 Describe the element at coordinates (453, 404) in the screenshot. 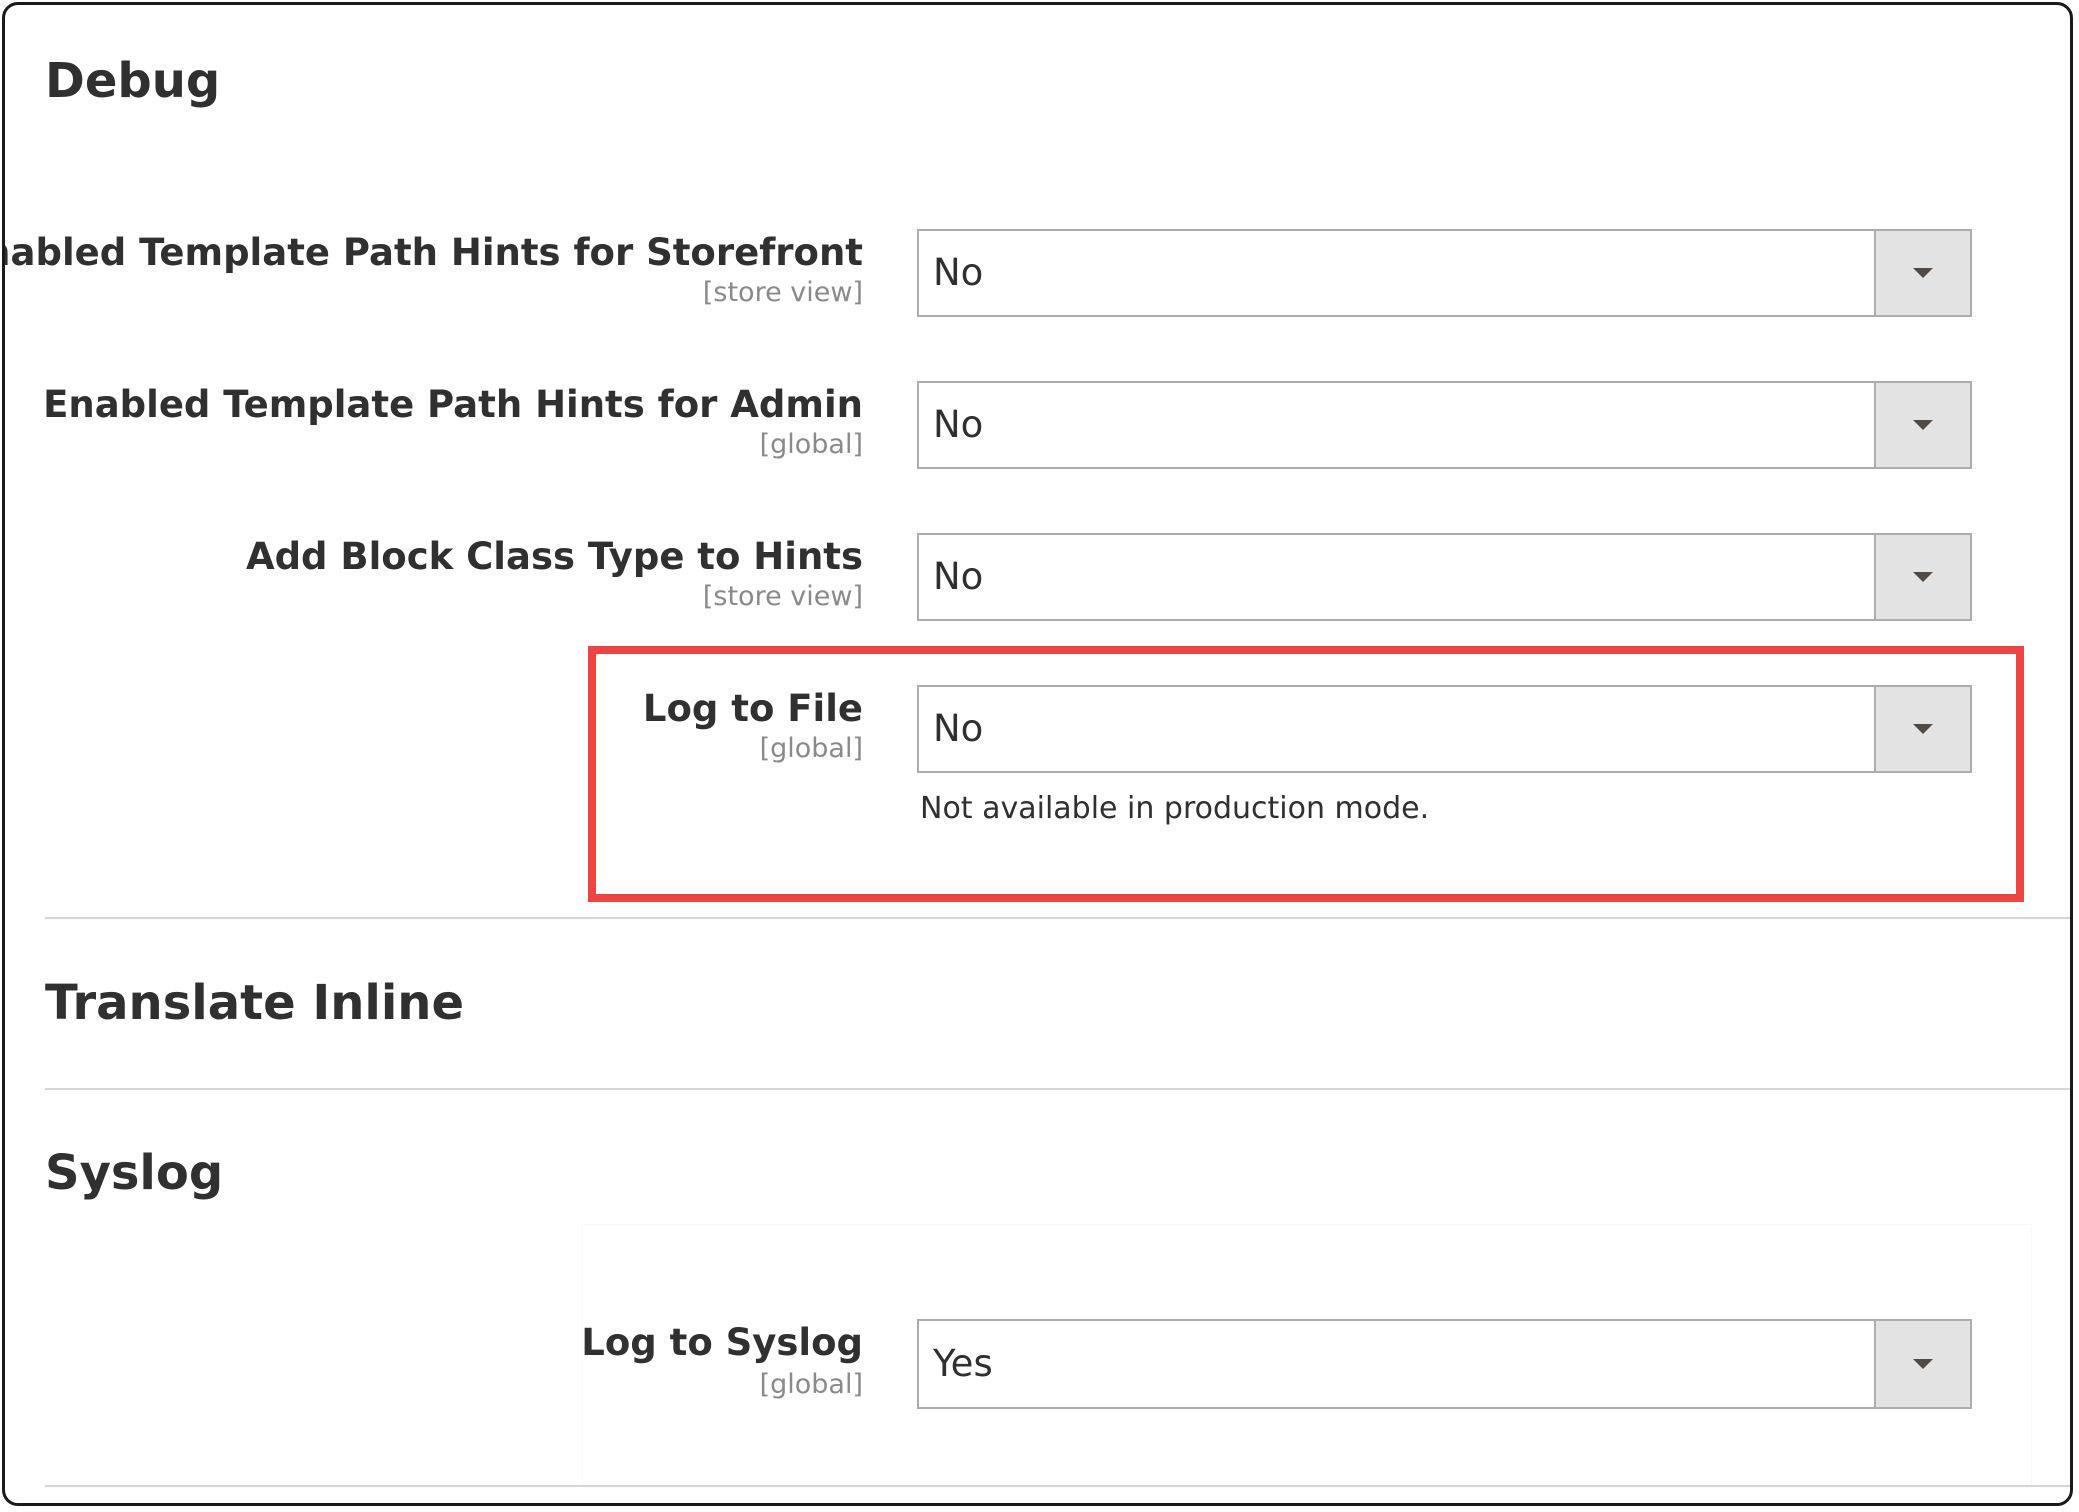

I see `field-label-template-hints-admin: Enabled Template Path Hints for Admin` at that location.